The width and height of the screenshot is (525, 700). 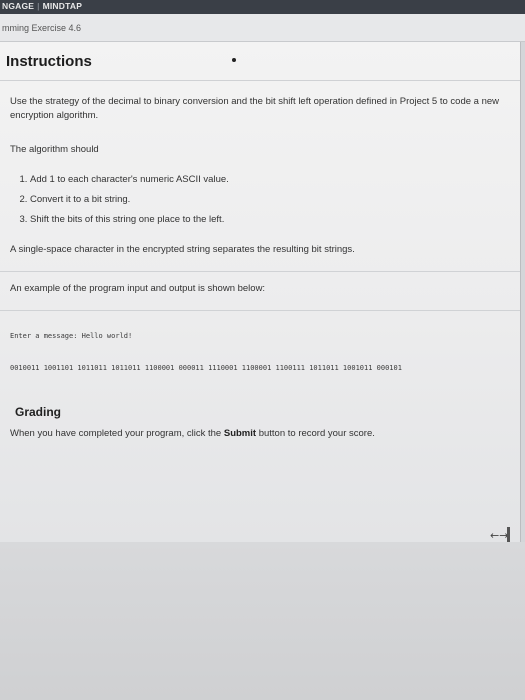 I want to click on panel-title: Instructions, so click(x=49, y=61).